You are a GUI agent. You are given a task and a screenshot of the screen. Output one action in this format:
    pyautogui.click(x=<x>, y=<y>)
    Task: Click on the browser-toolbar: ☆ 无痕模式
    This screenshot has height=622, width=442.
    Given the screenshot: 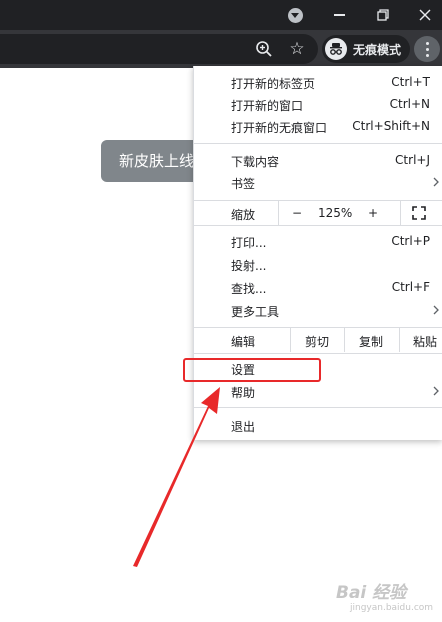 What is the action you would take?
    pyautogui.click(x=221, y=49)
    